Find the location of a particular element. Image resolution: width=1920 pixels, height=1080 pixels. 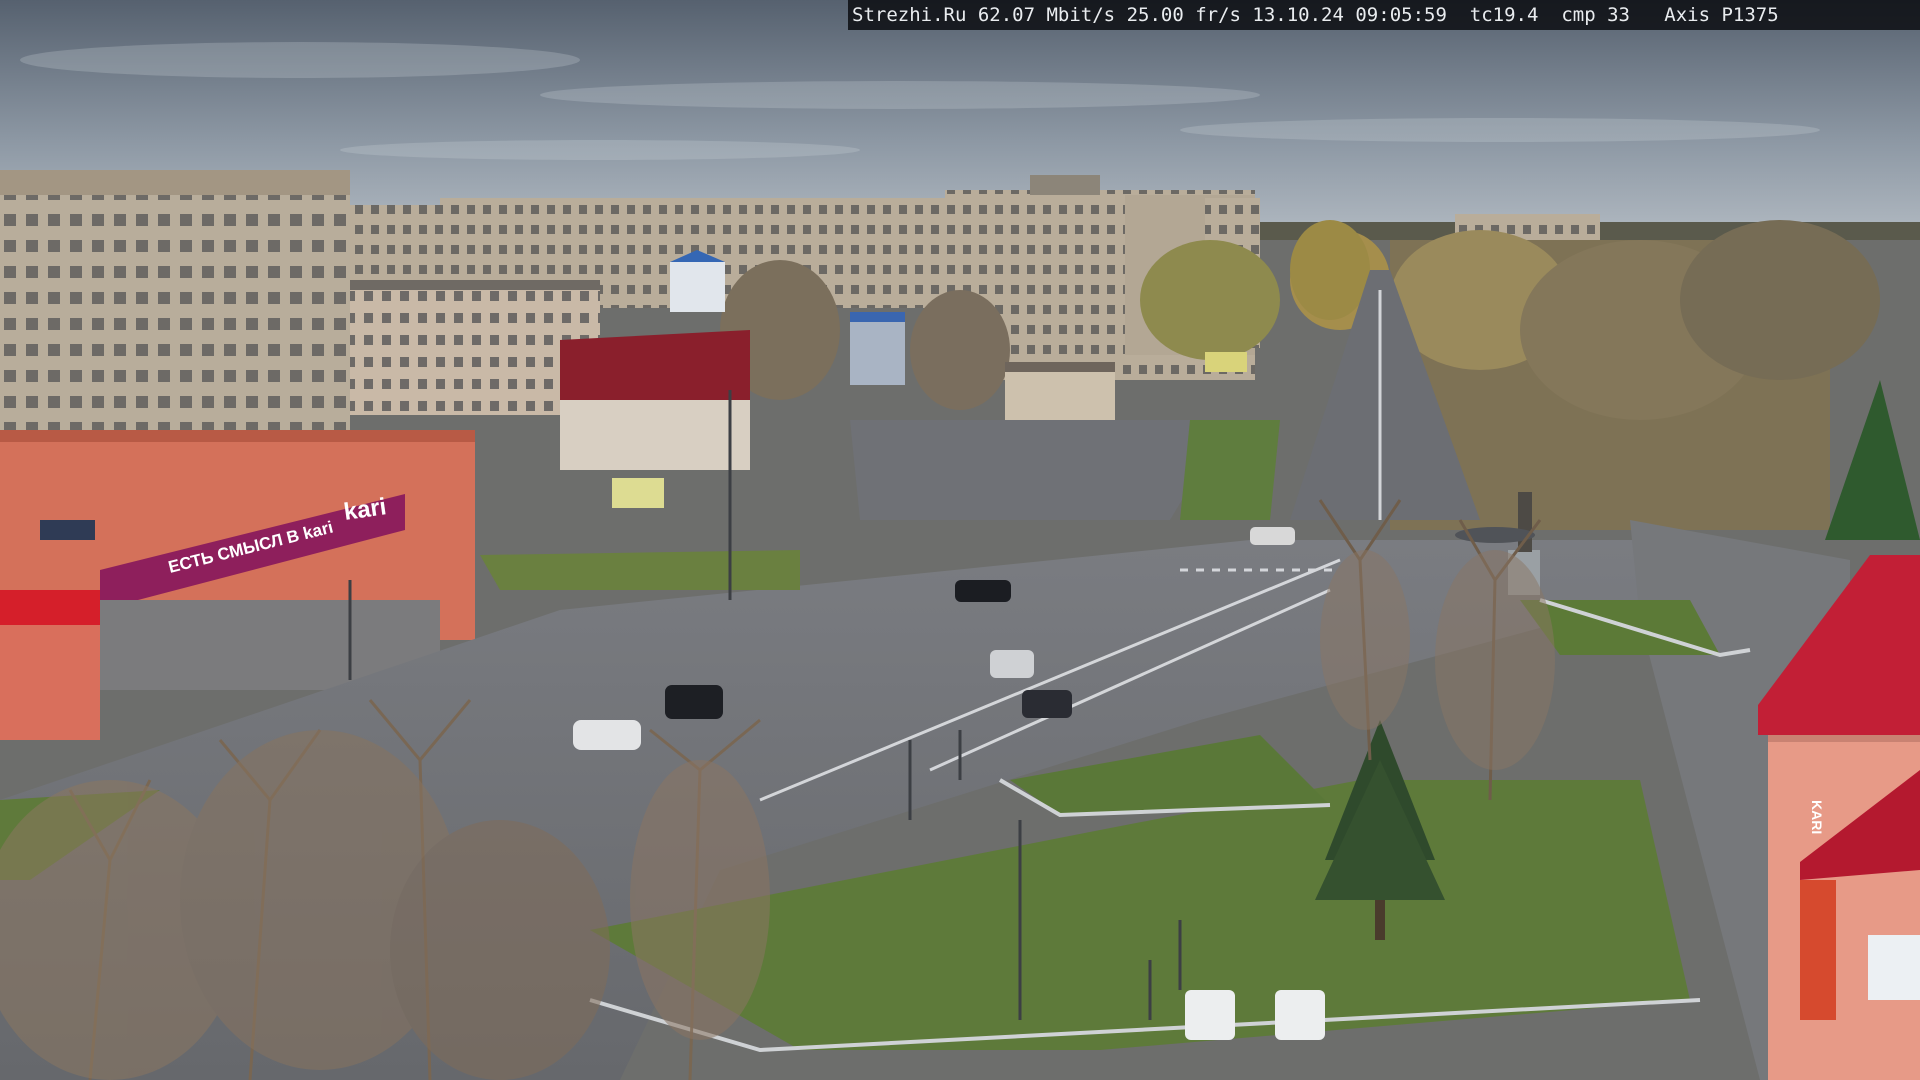

overlay-tc: tc19.4 is located at coordinates (1504, 15).